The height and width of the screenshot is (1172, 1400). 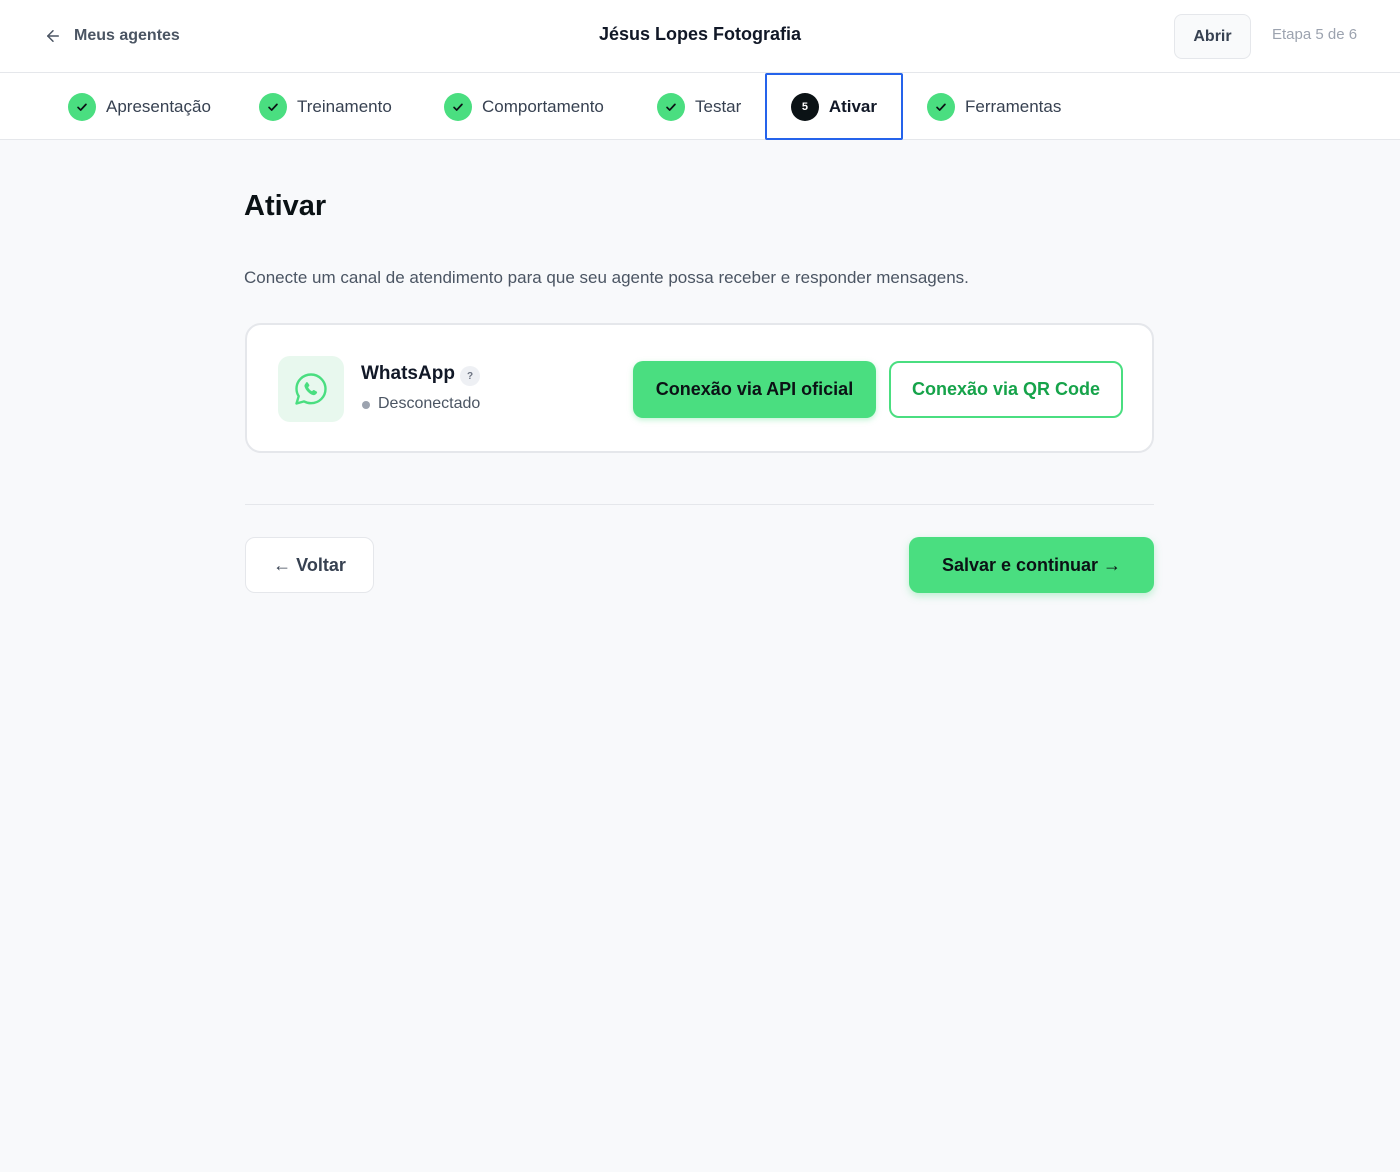 What do you see at coordinates (470, 376) in the screenshot?
I see `help-icon: ?` at bounding box center [470, 376].